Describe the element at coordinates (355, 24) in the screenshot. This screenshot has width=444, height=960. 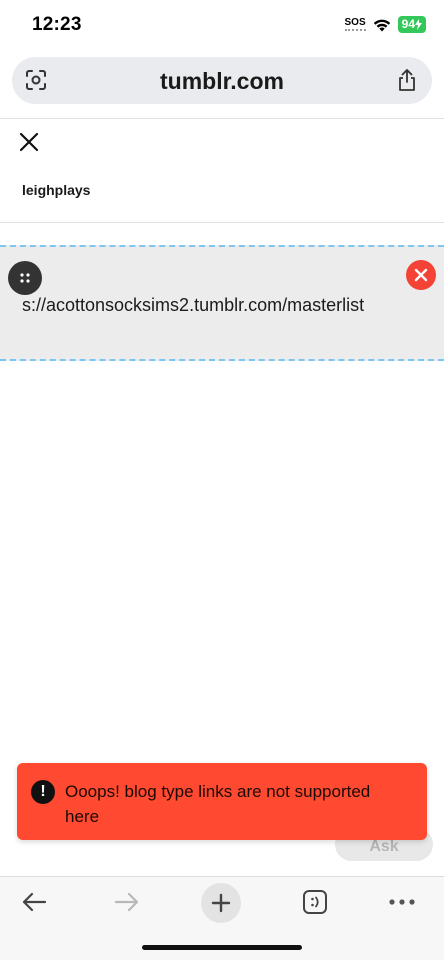
I see `sos-indicator: SOS` at that location.